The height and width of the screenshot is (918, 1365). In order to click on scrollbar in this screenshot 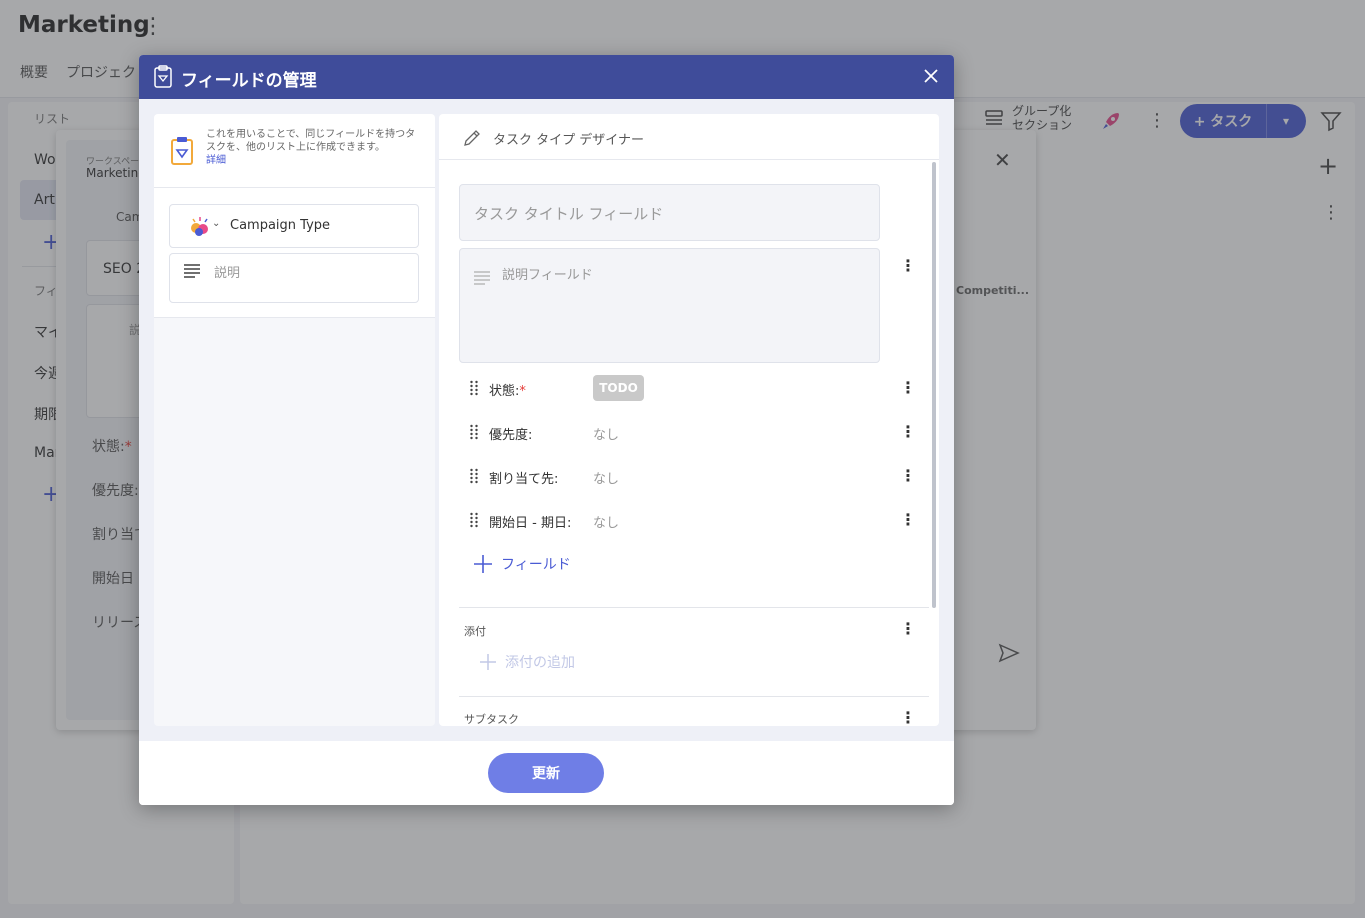, I will do `click(934, 385)`.